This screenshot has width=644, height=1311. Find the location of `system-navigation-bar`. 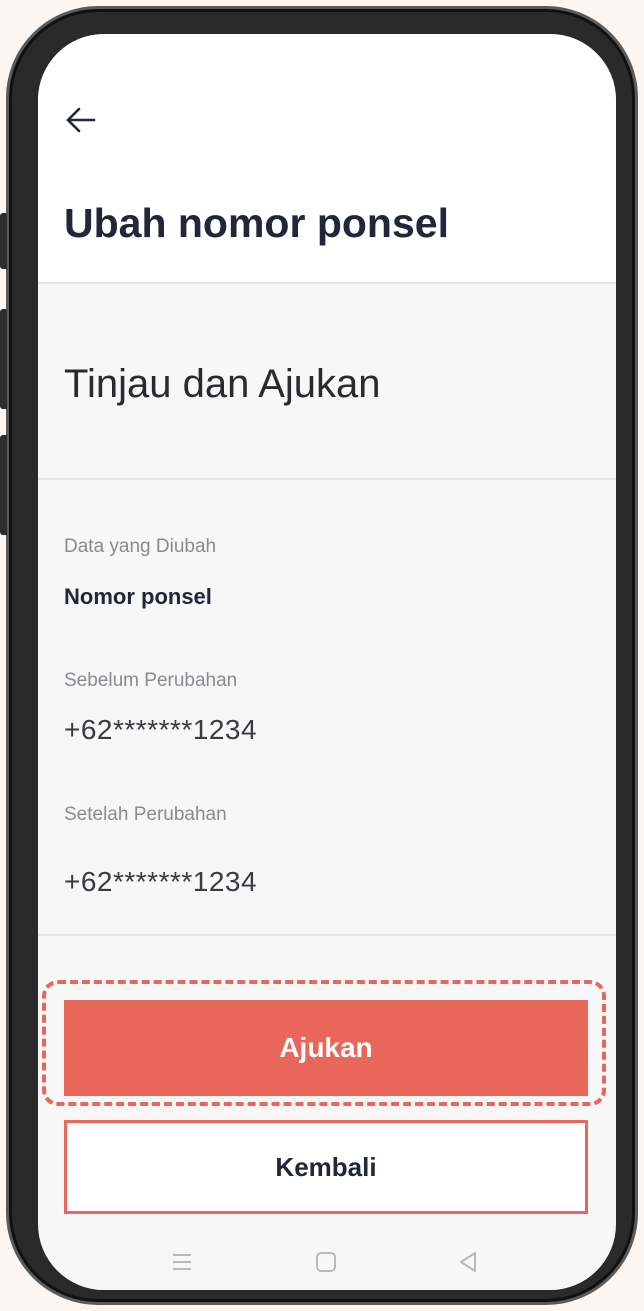

system-navigation-bar is located at coordinates (327, 1262).